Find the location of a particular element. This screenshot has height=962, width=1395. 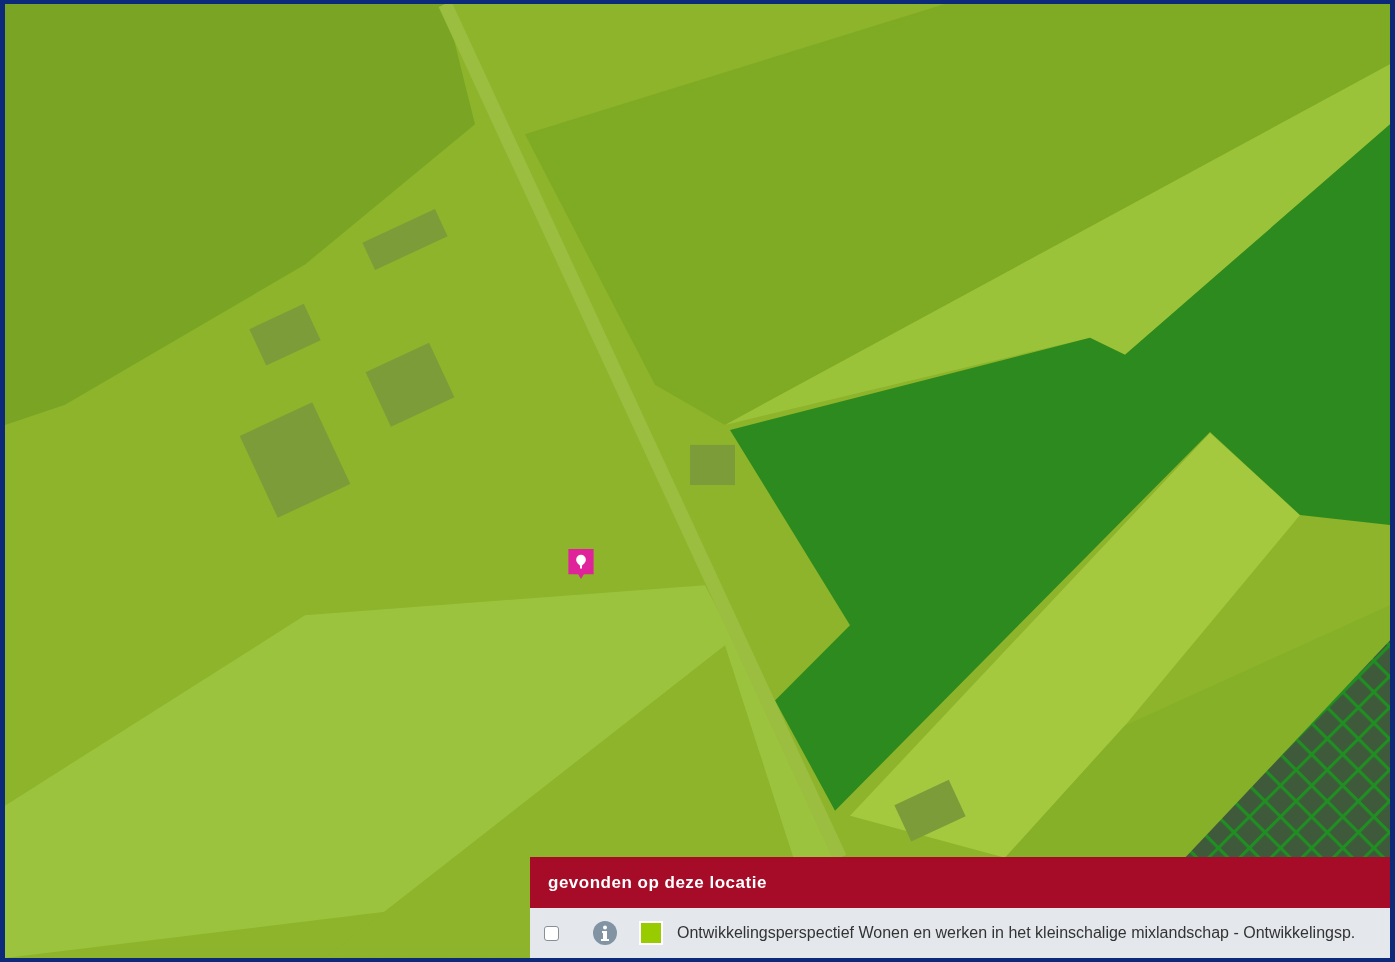

result-row: Ontwikkelingsperspectief Wonen en werken in het kleinschalige mixlandschap - Ontwikkelingsp. is located at coordinates (960, 933).